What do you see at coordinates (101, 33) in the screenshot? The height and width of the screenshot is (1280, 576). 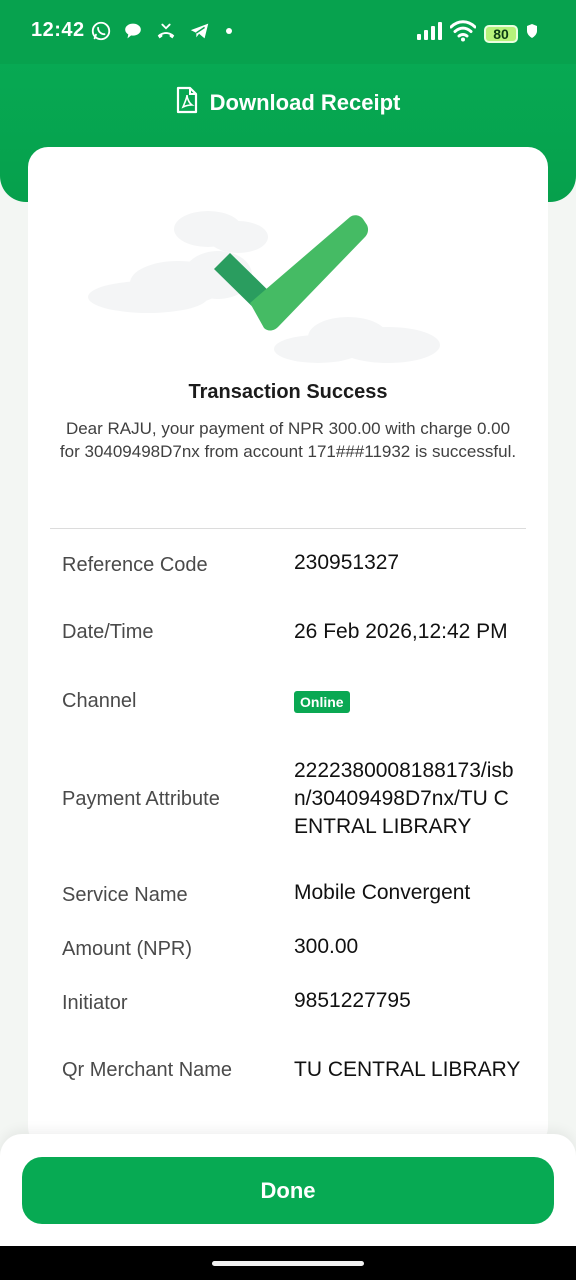 I see `whatsapp-icon` at bounding box center [101, 33].